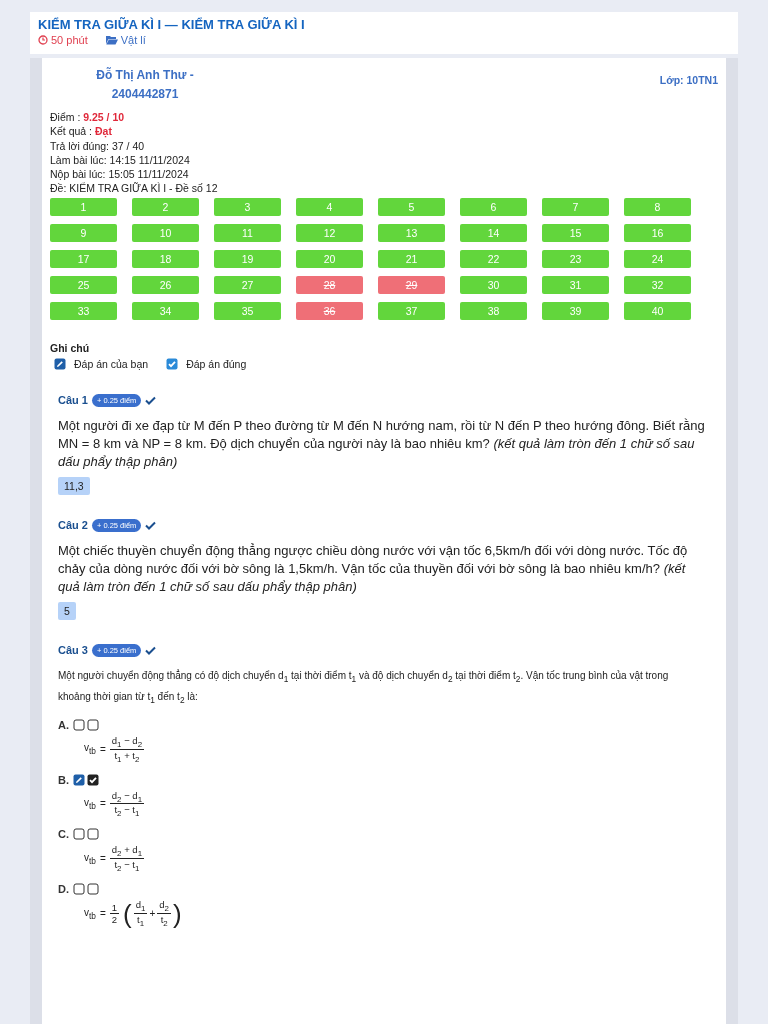 The height and width of the screenshot is (1024, 768). Describe the element at coordinates (145, 75) in the screenshot. I see `student-name: Đỗ Thị Anh Thư -` at that location.